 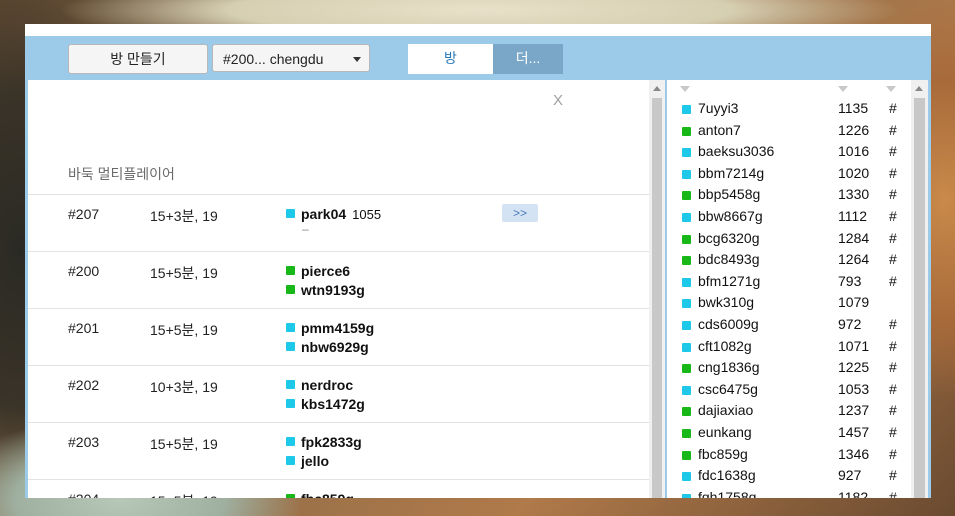 What do you see at coordinates (789, 217) in the screenshot?
I see `user-row: bbw8667g 1112 #` at bounding box center [789, 217].